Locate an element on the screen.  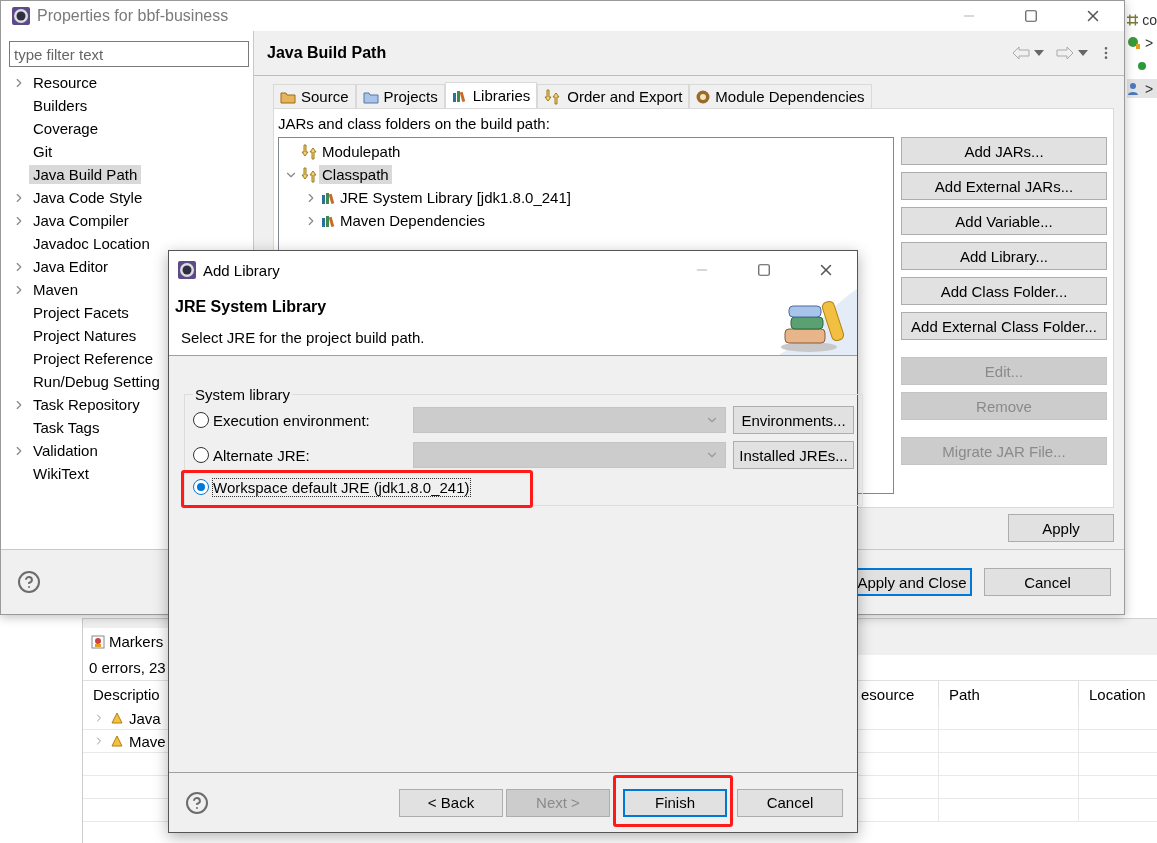
sidebar-item: Java Build Path is located at coordinates (85, 174).